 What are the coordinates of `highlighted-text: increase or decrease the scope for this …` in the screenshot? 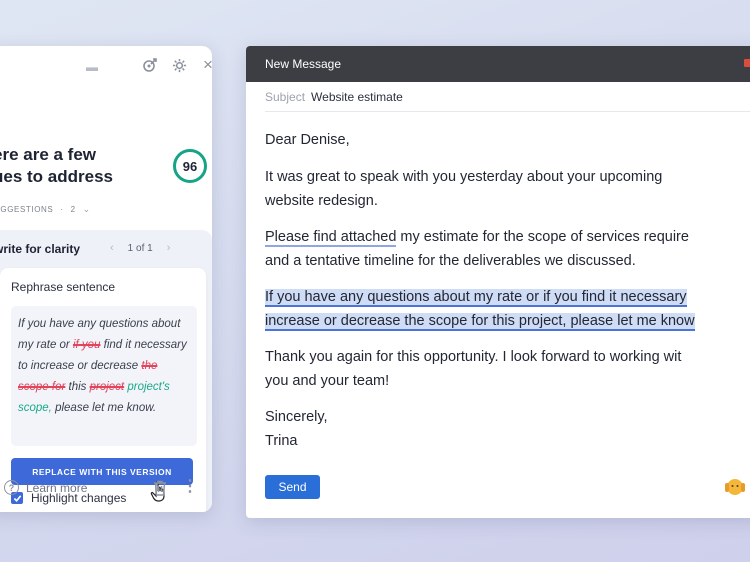 It's located at (480, 322).